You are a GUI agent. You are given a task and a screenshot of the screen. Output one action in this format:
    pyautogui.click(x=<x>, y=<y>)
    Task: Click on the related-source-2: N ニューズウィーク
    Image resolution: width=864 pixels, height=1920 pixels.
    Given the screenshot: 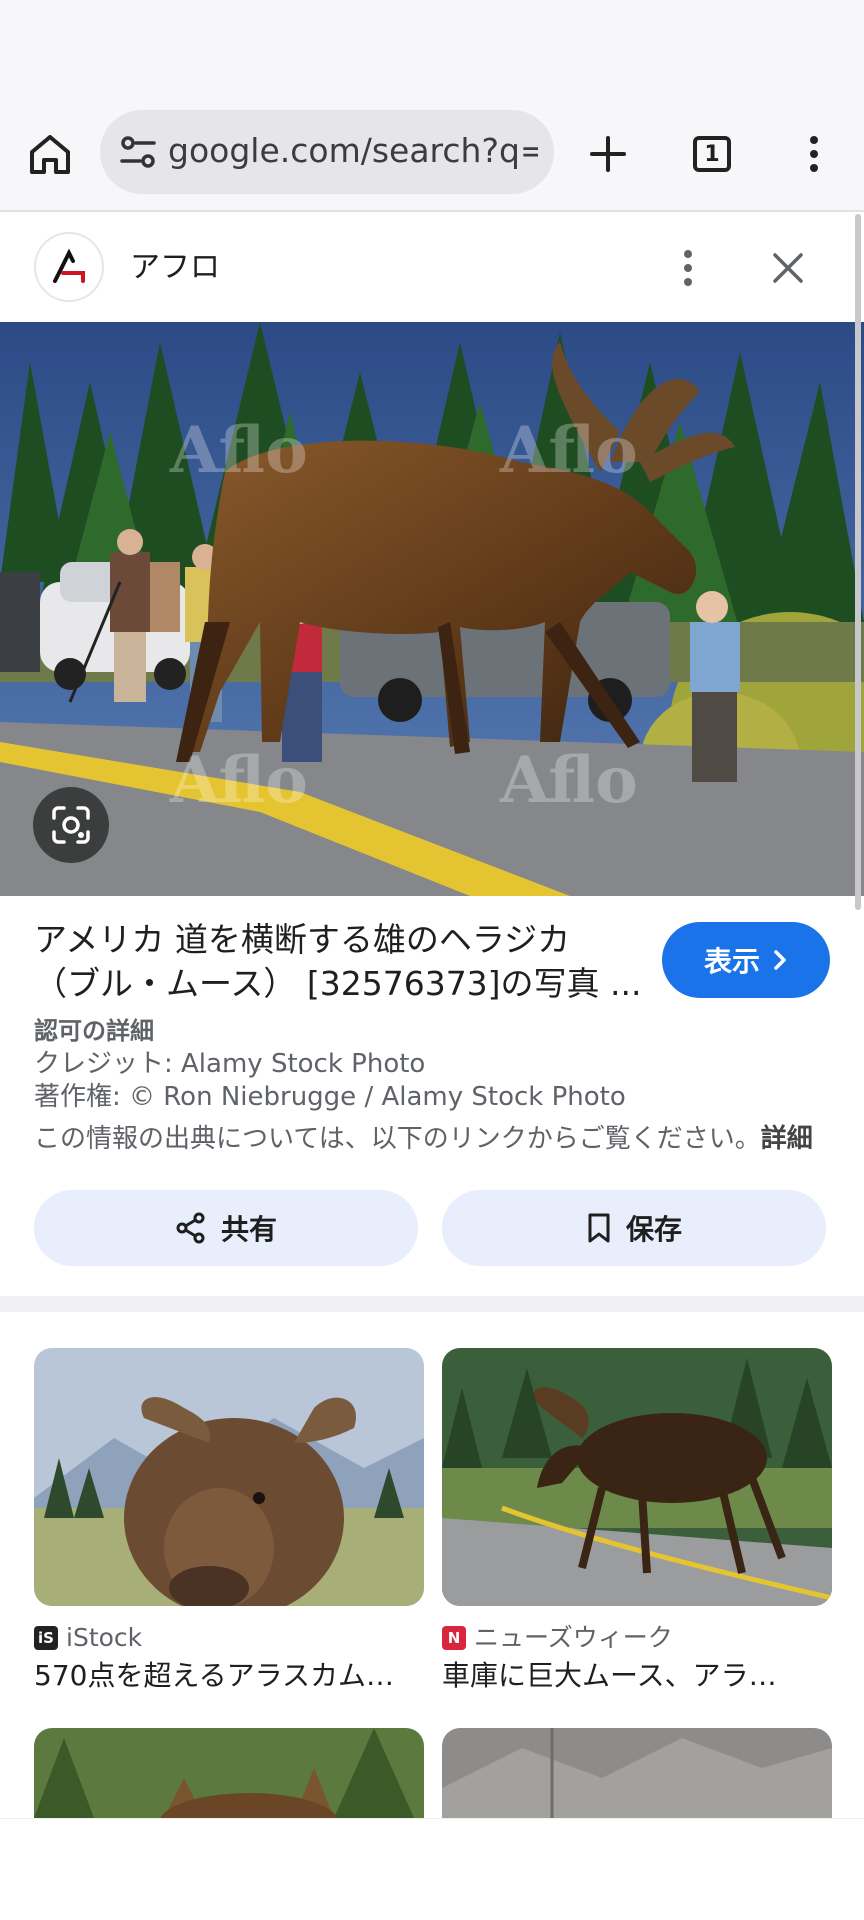 What is the action you would take?
    pyautogui.click(x=557, y=1638)
    